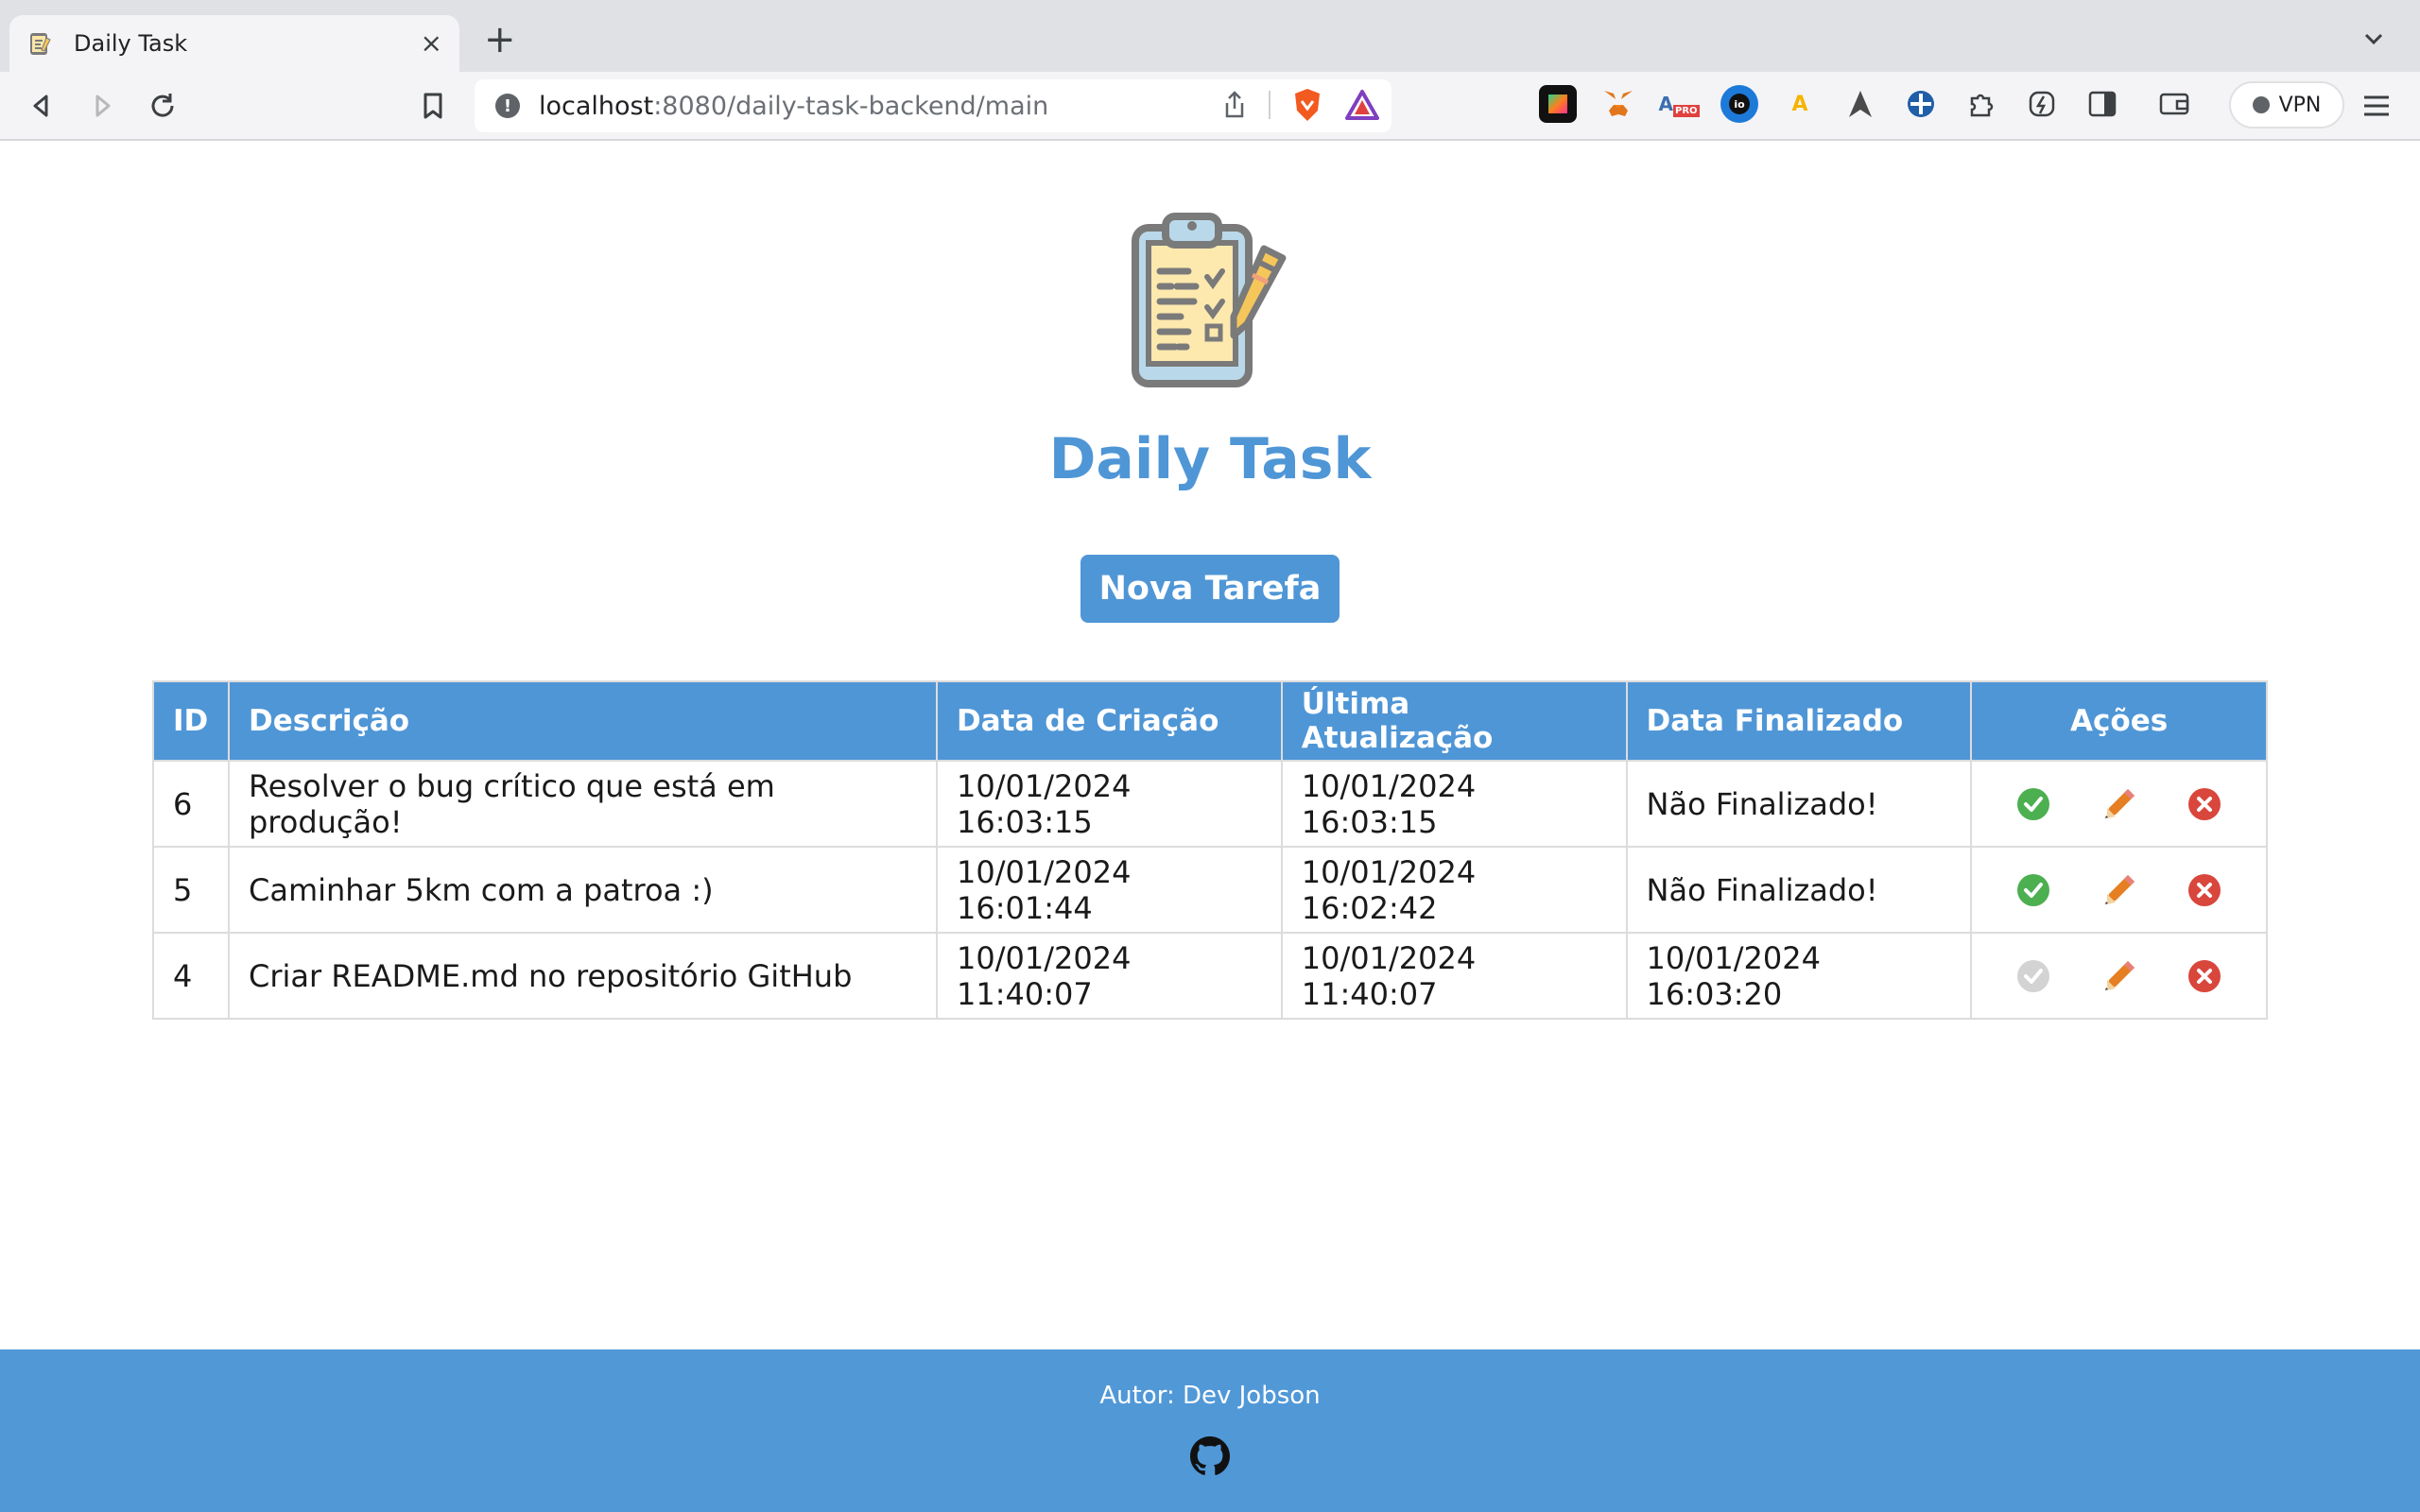 Image resolution: width=2420 pixels, height=1512 pixels. What do you see at coordinates (102, 106) in the screenshot?
I see `forward-icon` at bounding box center [102, 106].